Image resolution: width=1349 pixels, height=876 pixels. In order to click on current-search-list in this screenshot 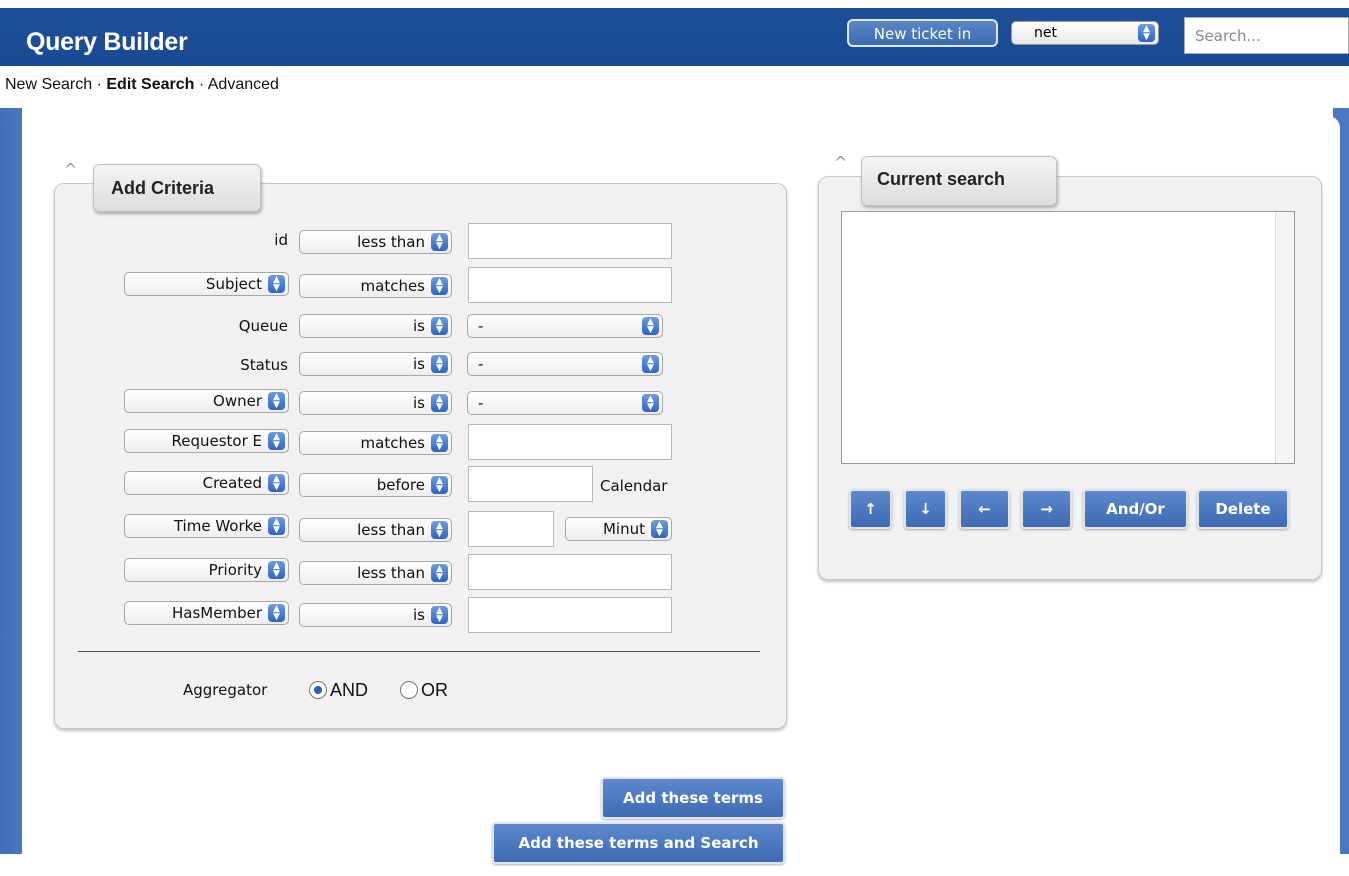, I will do `click(1068, 337)`.